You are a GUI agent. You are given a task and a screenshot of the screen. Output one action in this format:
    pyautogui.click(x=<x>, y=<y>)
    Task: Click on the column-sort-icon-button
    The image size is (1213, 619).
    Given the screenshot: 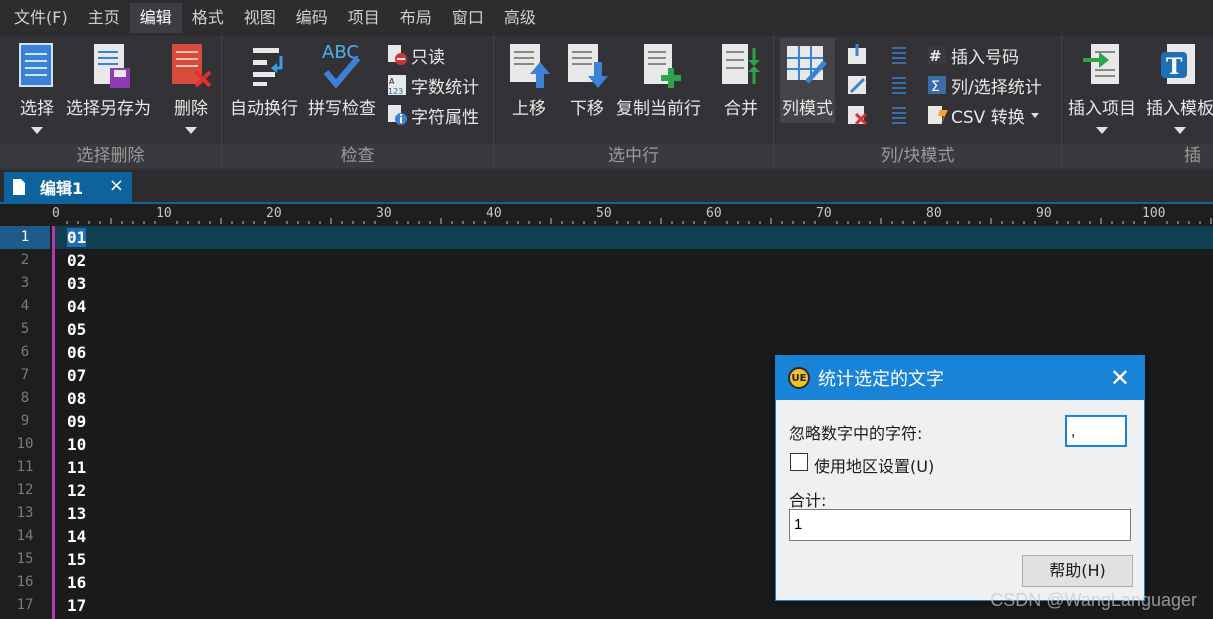 What is the action you would take?
    pyautogui.click(x=900, y=85)
    